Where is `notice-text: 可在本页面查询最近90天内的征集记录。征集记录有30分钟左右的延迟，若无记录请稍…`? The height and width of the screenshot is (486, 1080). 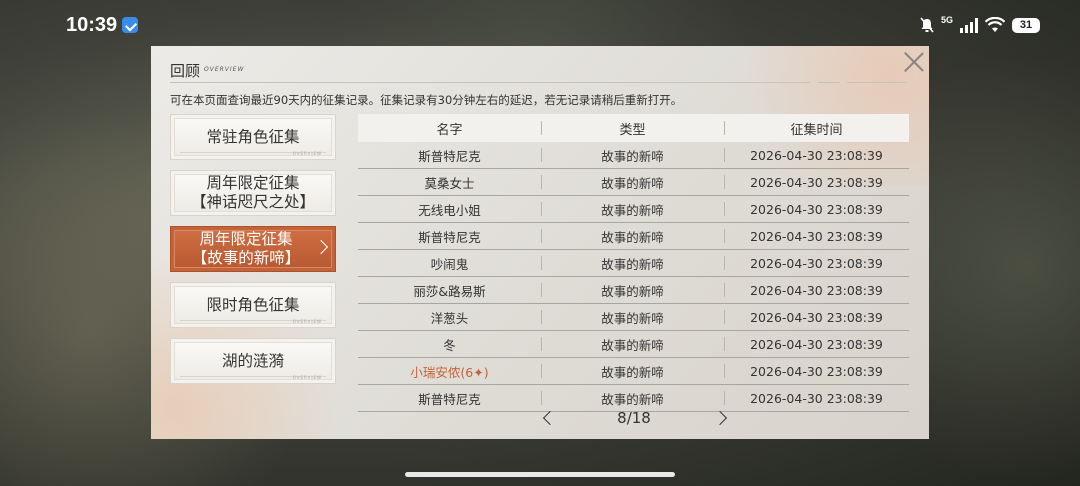 notice-text: 可在本页面查询最近90天内的征集记录。征集记录有30分钟左右的延迟，若无记录请稍… is located at coordinates (426, 100).